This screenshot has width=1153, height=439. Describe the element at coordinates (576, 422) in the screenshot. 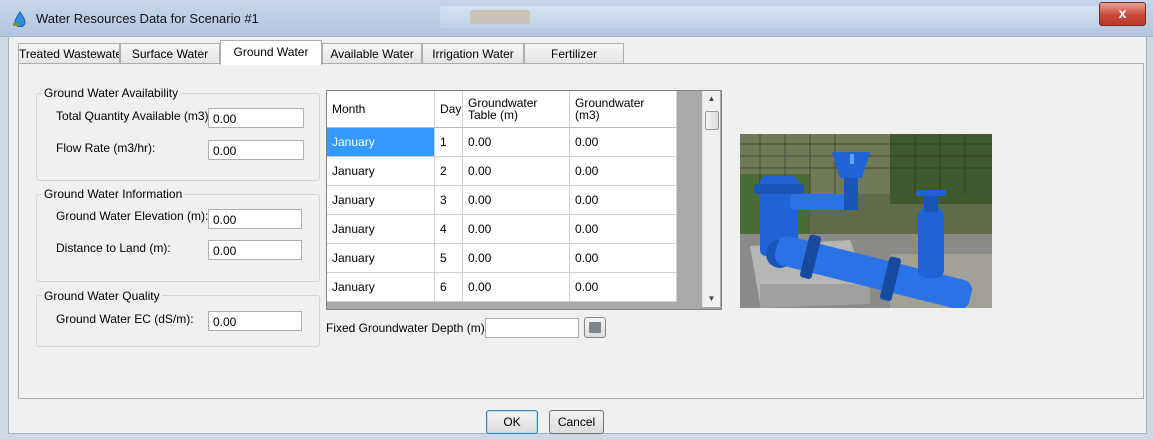

I see `cancel-button: Cancel` at that location.